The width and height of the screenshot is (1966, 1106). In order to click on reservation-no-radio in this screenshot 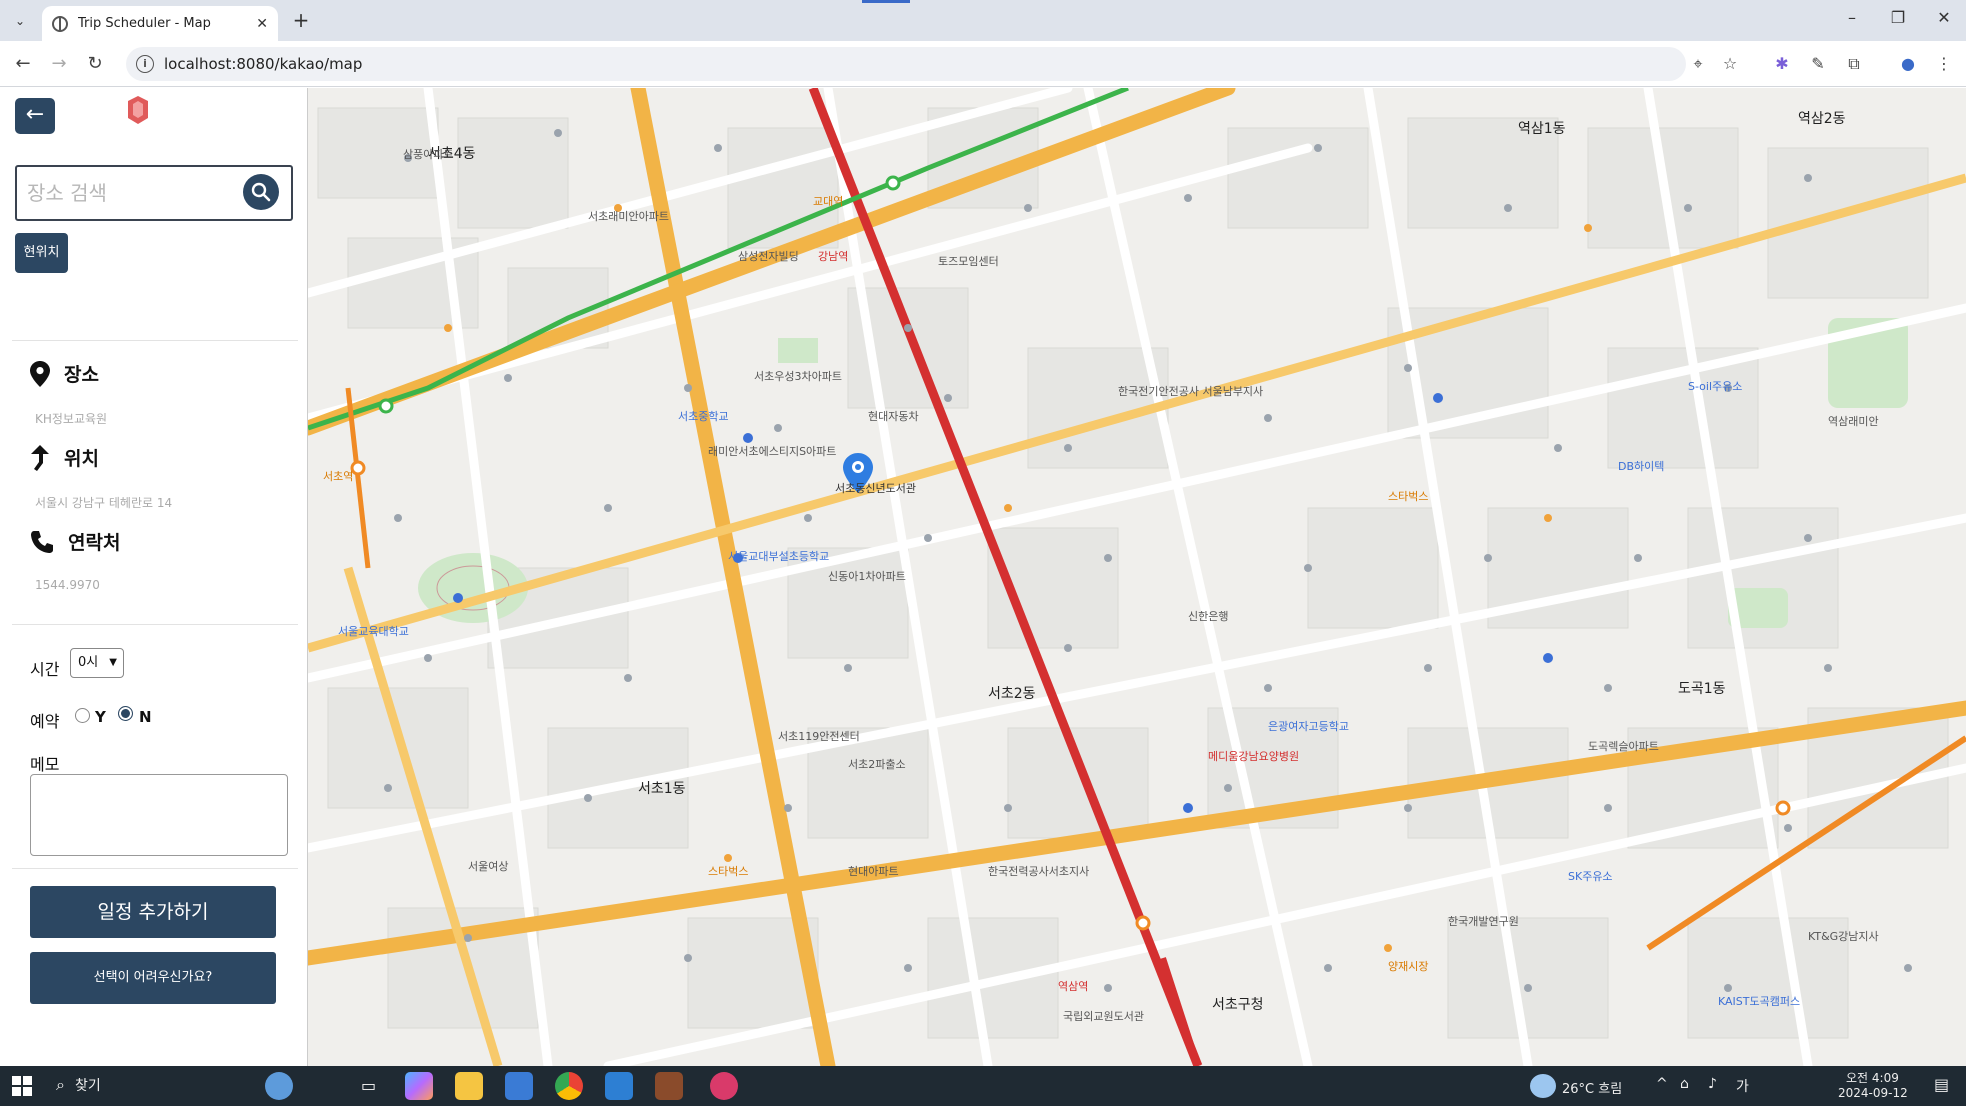, I will do `click(125, 713)`.